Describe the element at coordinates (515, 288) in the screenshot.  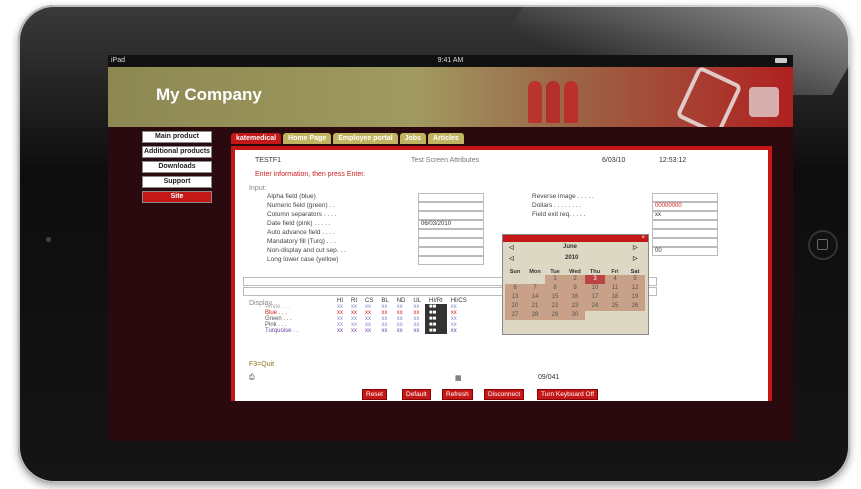
I see `calendar-day: 6` at that location.